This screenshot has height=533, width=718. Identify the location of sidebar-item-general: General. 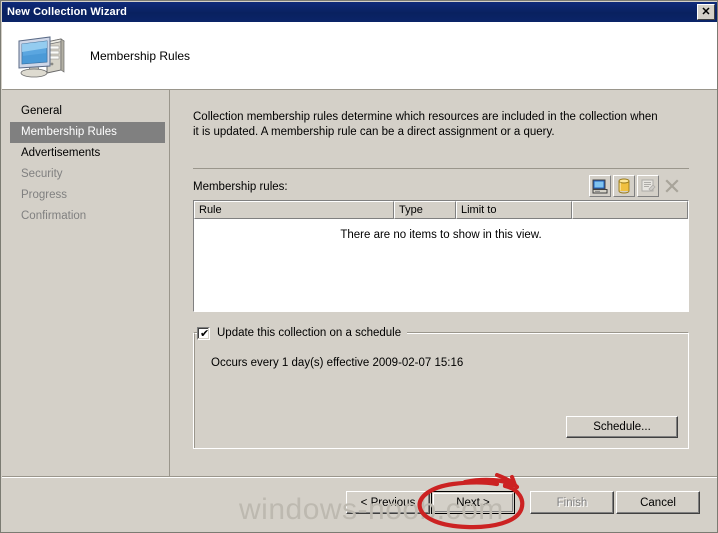
(87, 111).